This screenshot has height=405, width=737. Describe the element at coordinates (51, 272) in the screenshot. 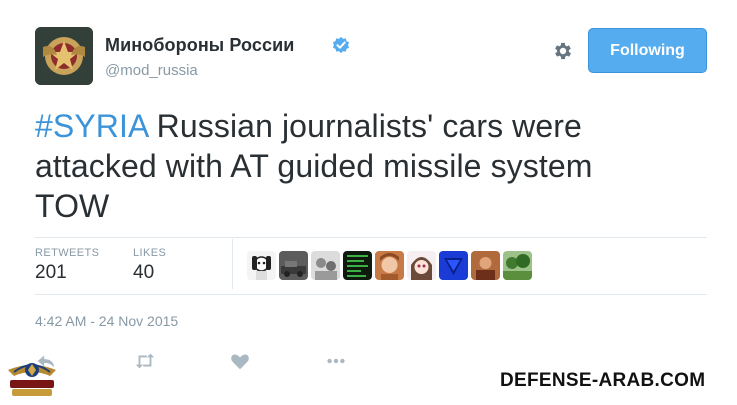

I see `retweets-count: 201` at that location.